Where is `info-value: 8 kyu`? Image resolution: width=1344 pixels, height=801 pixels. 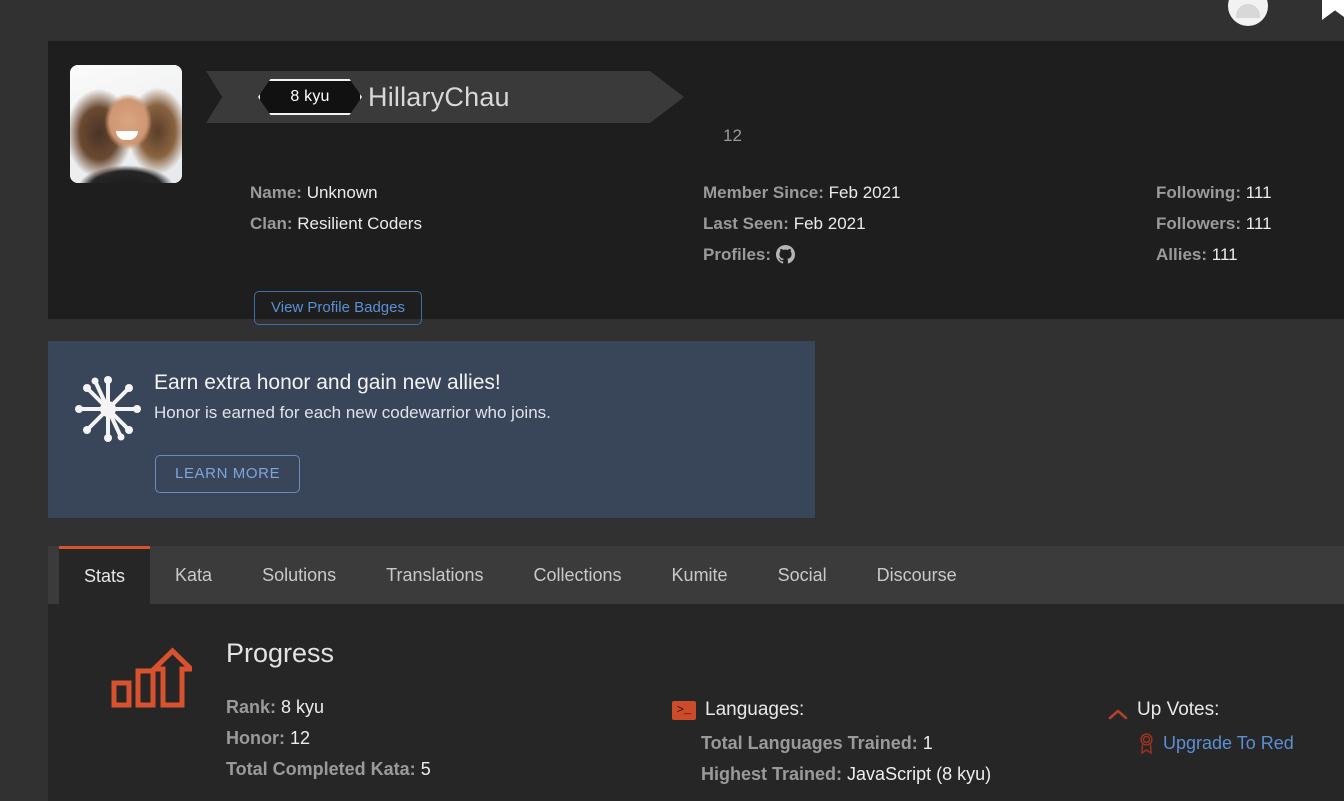 info-value: 8 kyu is located at coordinates (303, 707).